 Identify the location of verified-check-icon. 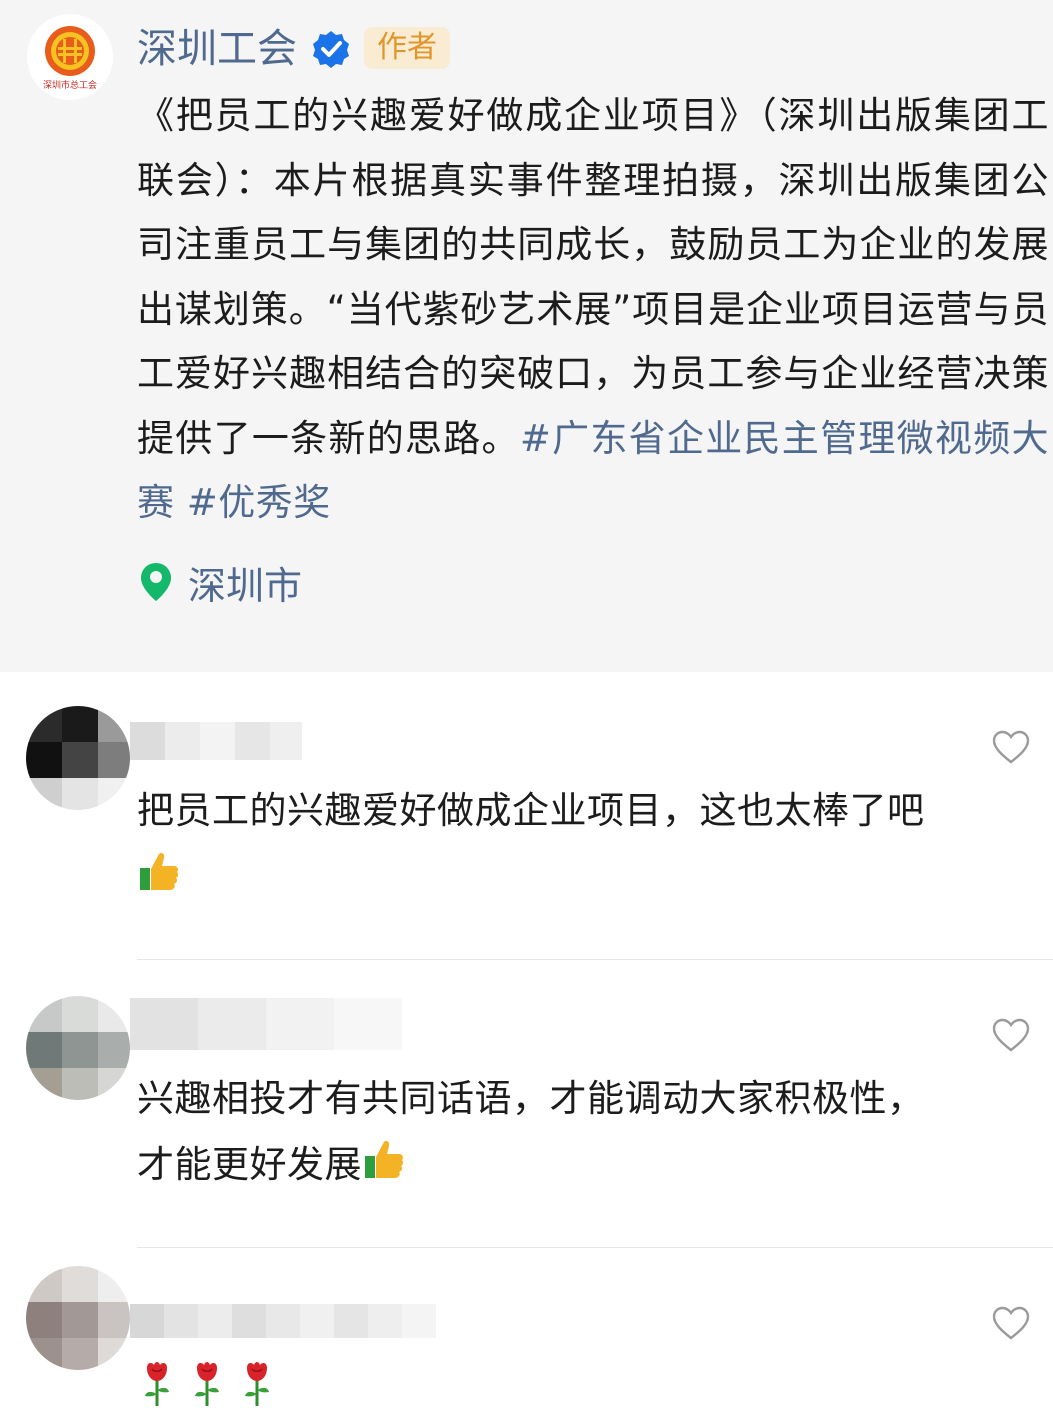
(331, 49).